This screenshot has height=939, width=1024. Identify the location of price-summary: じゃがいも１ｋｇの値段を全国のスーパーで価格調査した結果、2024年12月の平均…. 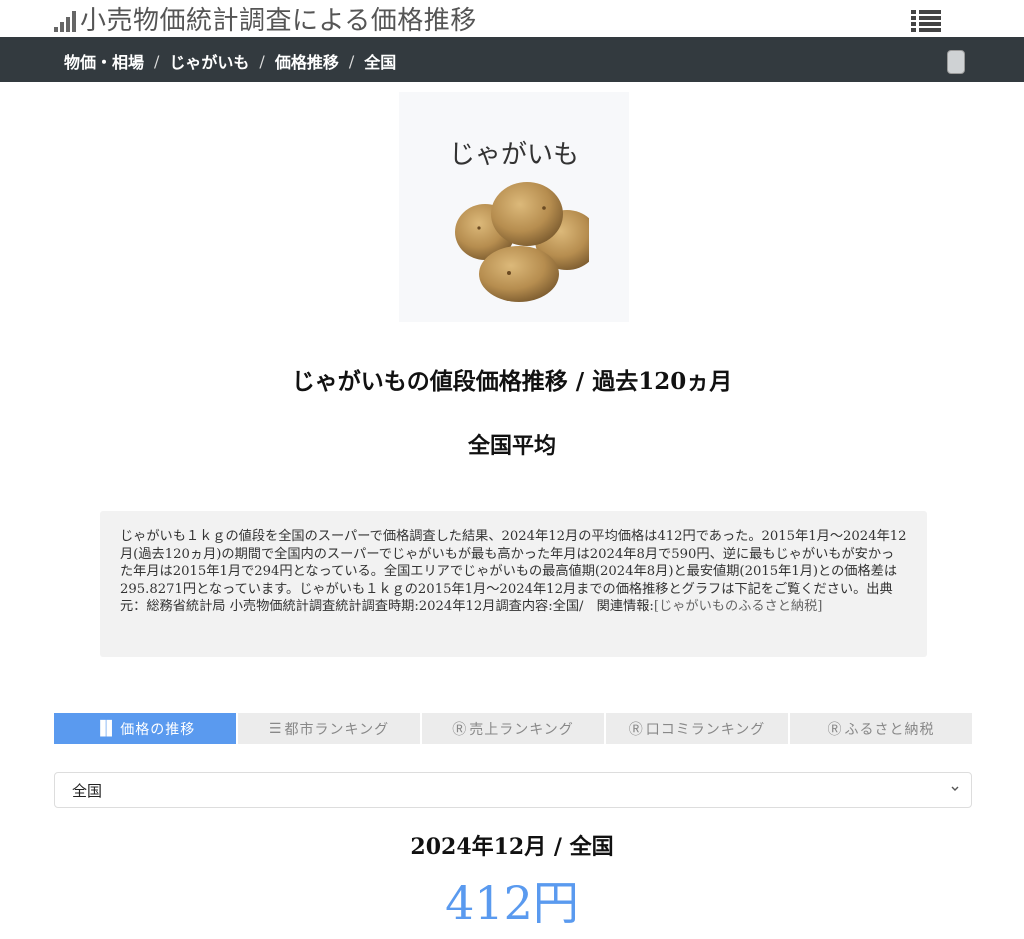
(513, 584).